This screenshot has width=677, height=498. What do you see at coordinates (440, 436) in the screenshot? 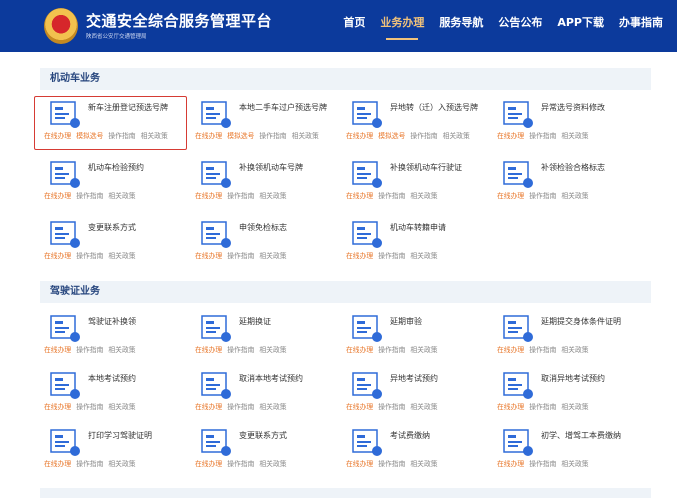
I see `service-title: 考试费缴纳` at bounding box center [440, 436].